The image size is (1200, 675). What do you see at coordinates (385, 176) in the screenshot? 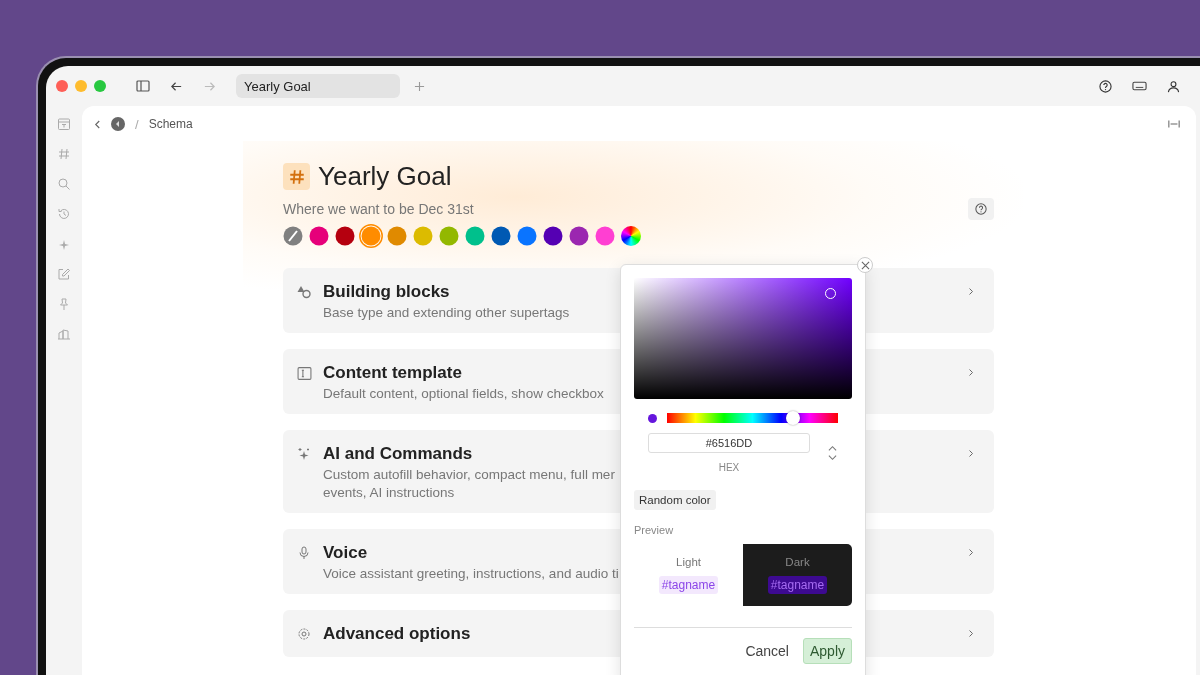
I see `page-title: Yearly Goal` at bounding box center [385, 176].